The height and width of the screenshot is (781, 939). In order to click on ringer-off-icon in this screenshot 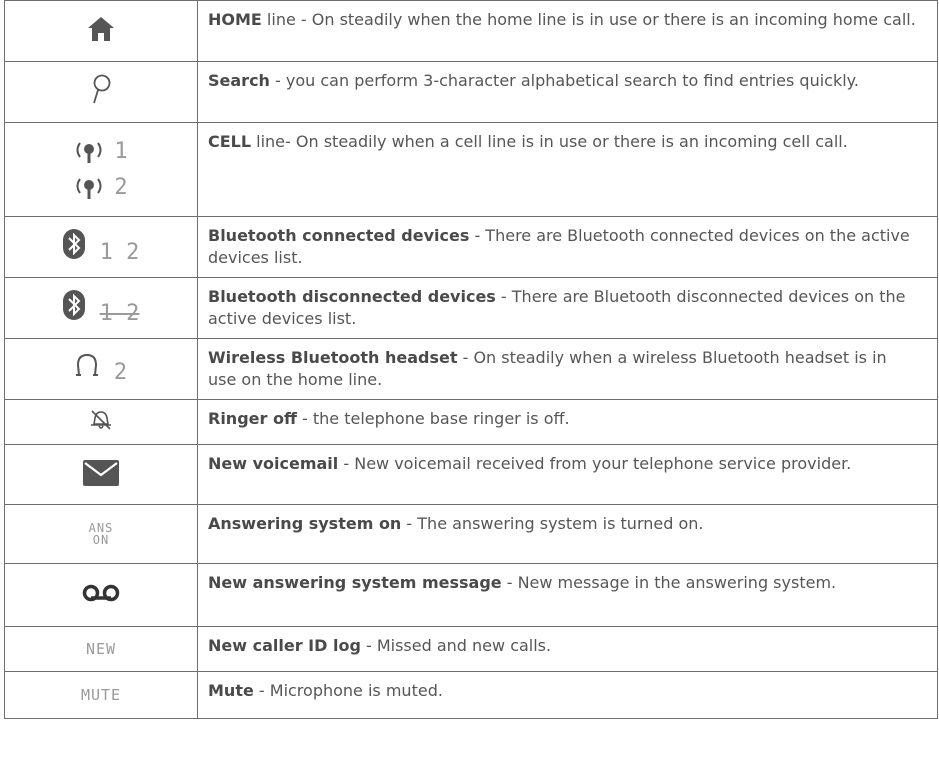, I will do `click(101, 420)`.